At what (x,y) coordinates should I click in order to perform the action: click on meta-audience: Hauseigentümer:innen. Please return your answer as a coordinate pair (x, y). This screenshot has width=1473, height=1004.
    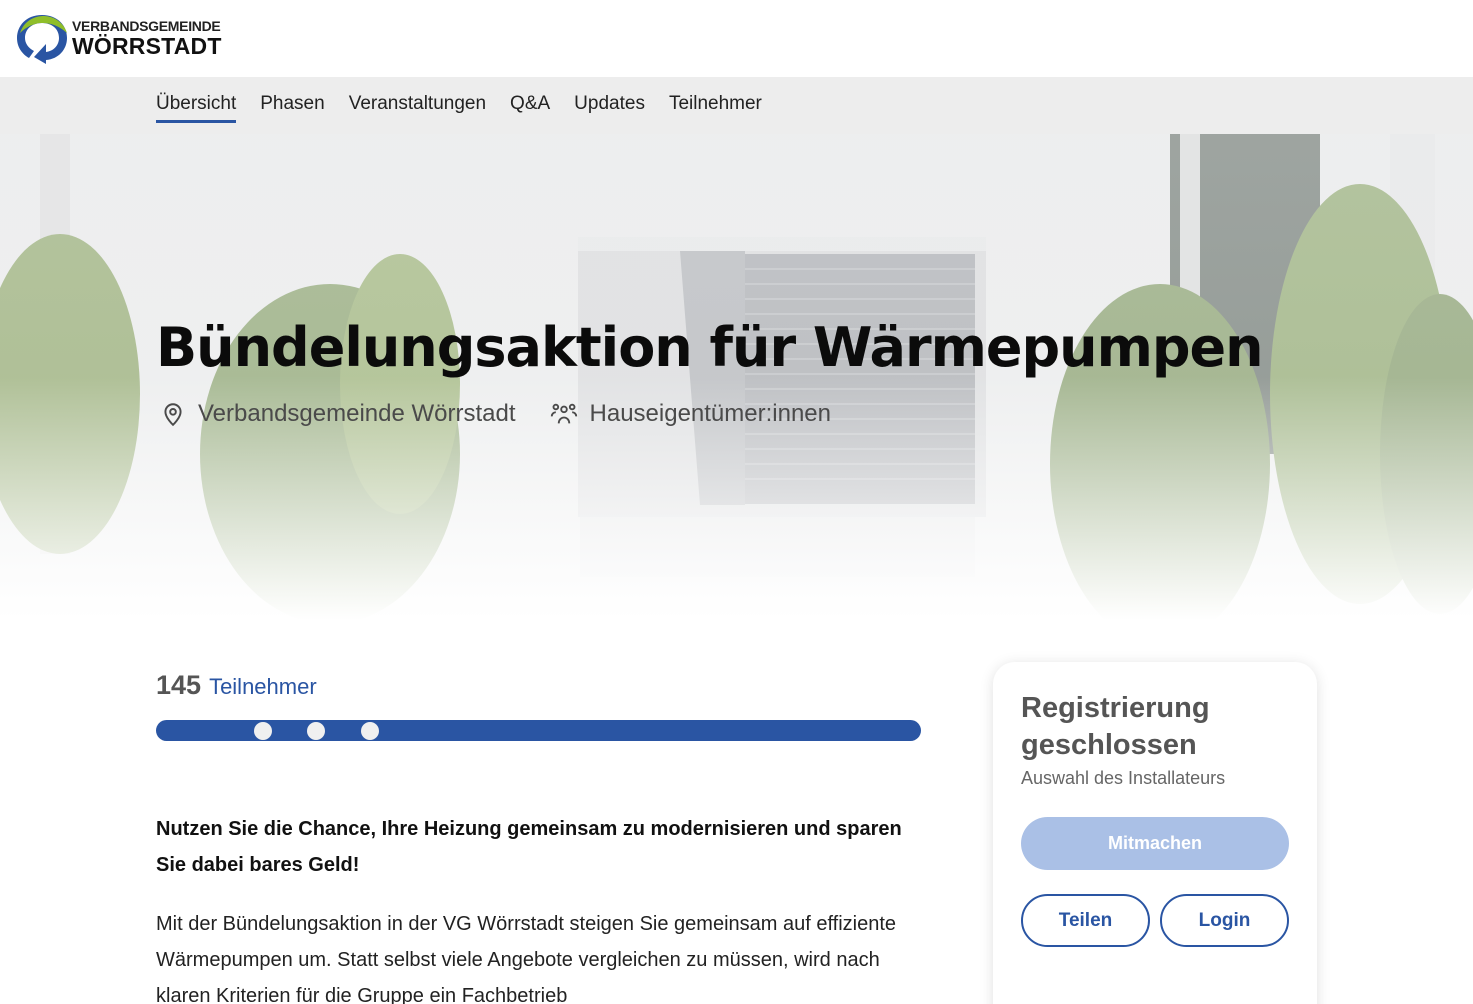
    Looking at the image, I should click on (691, 414).